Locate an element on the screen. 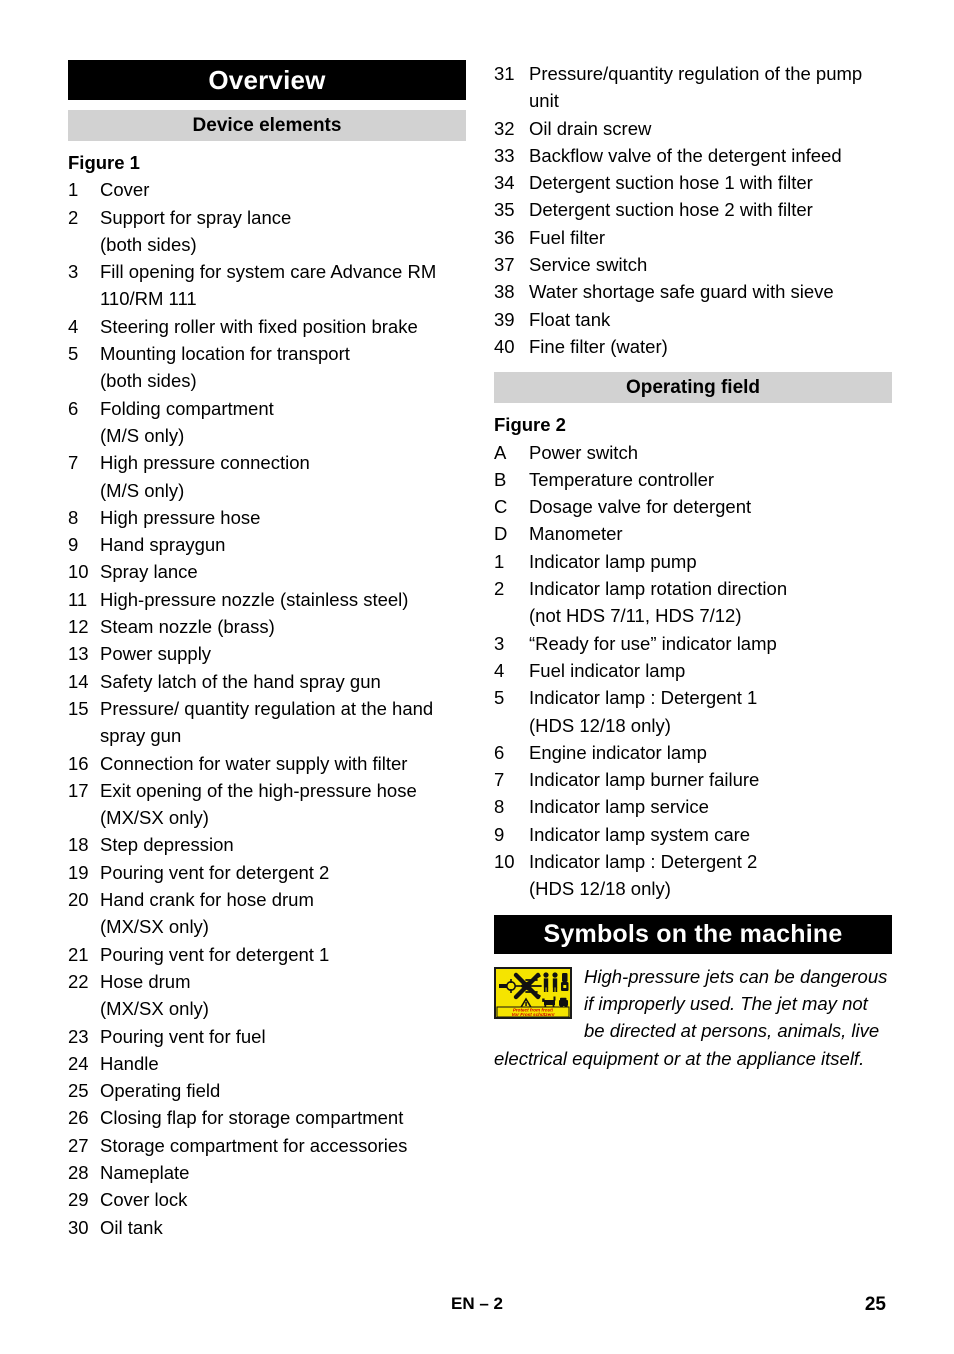 The width and height of the screenshot is (954, 1354). list-item: 27 Storage compartment for accessories is located at coordinates (267, 1145).